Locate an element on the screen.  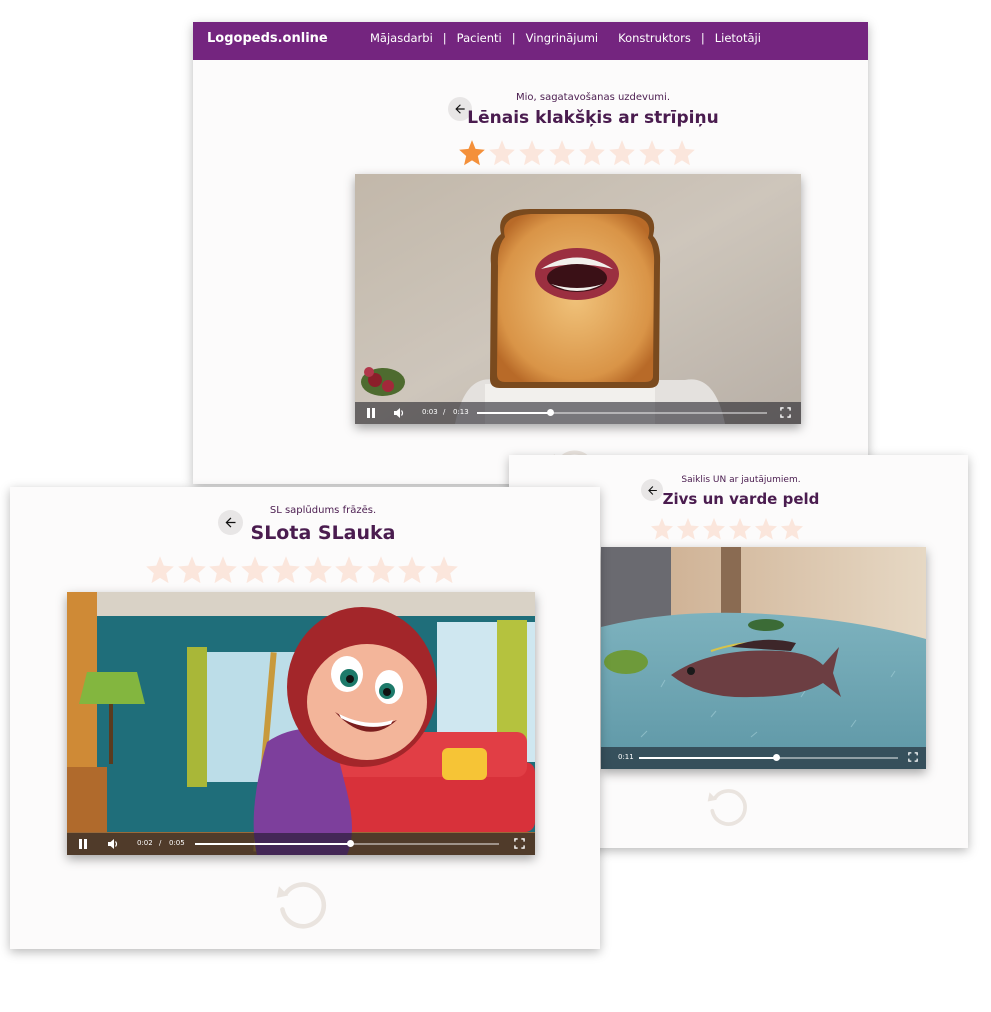
exercise-subtitle: SL saplūdums frāzēs. is located at coordinates (323, 510).